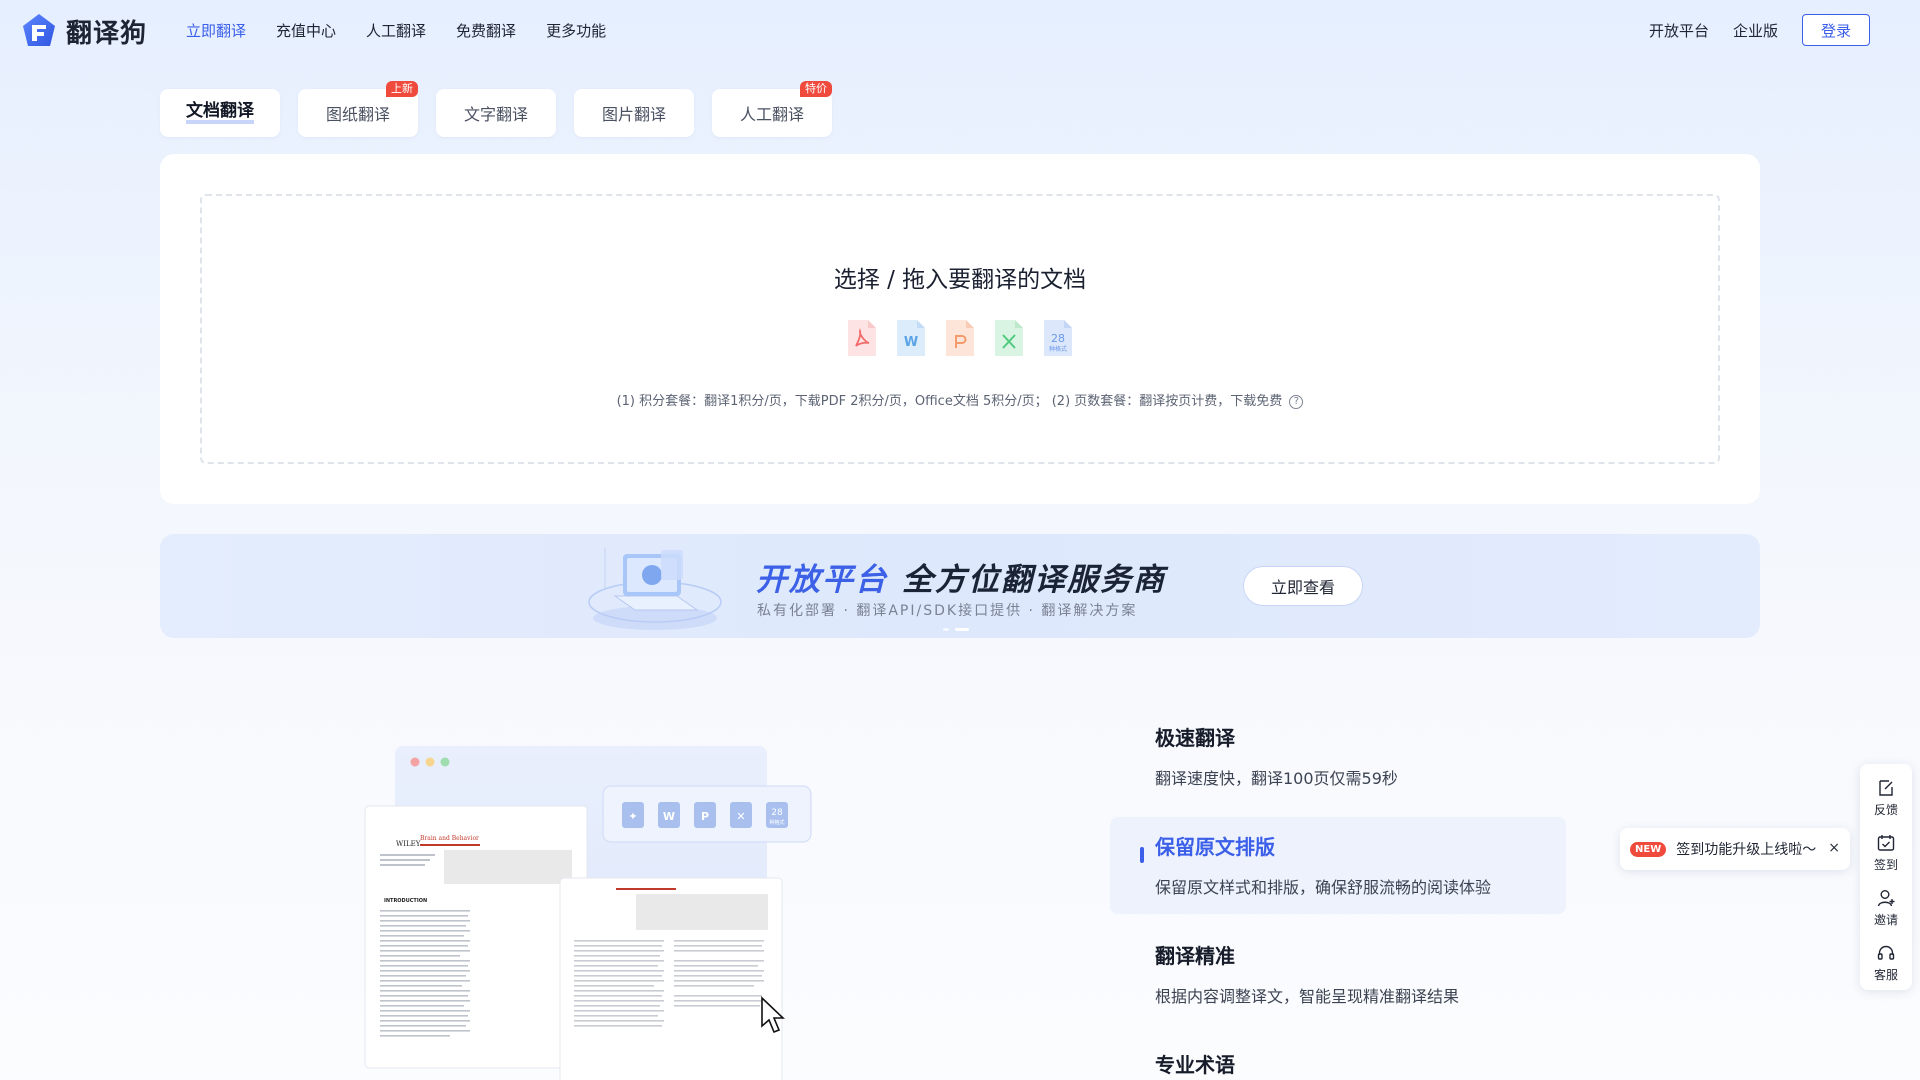  I want to click on top-header: 翻译狗 立即翻译 充值中心 人工翻译 免费翻译 更多功能 开放平台 企业版 登录, so click(960, 30).